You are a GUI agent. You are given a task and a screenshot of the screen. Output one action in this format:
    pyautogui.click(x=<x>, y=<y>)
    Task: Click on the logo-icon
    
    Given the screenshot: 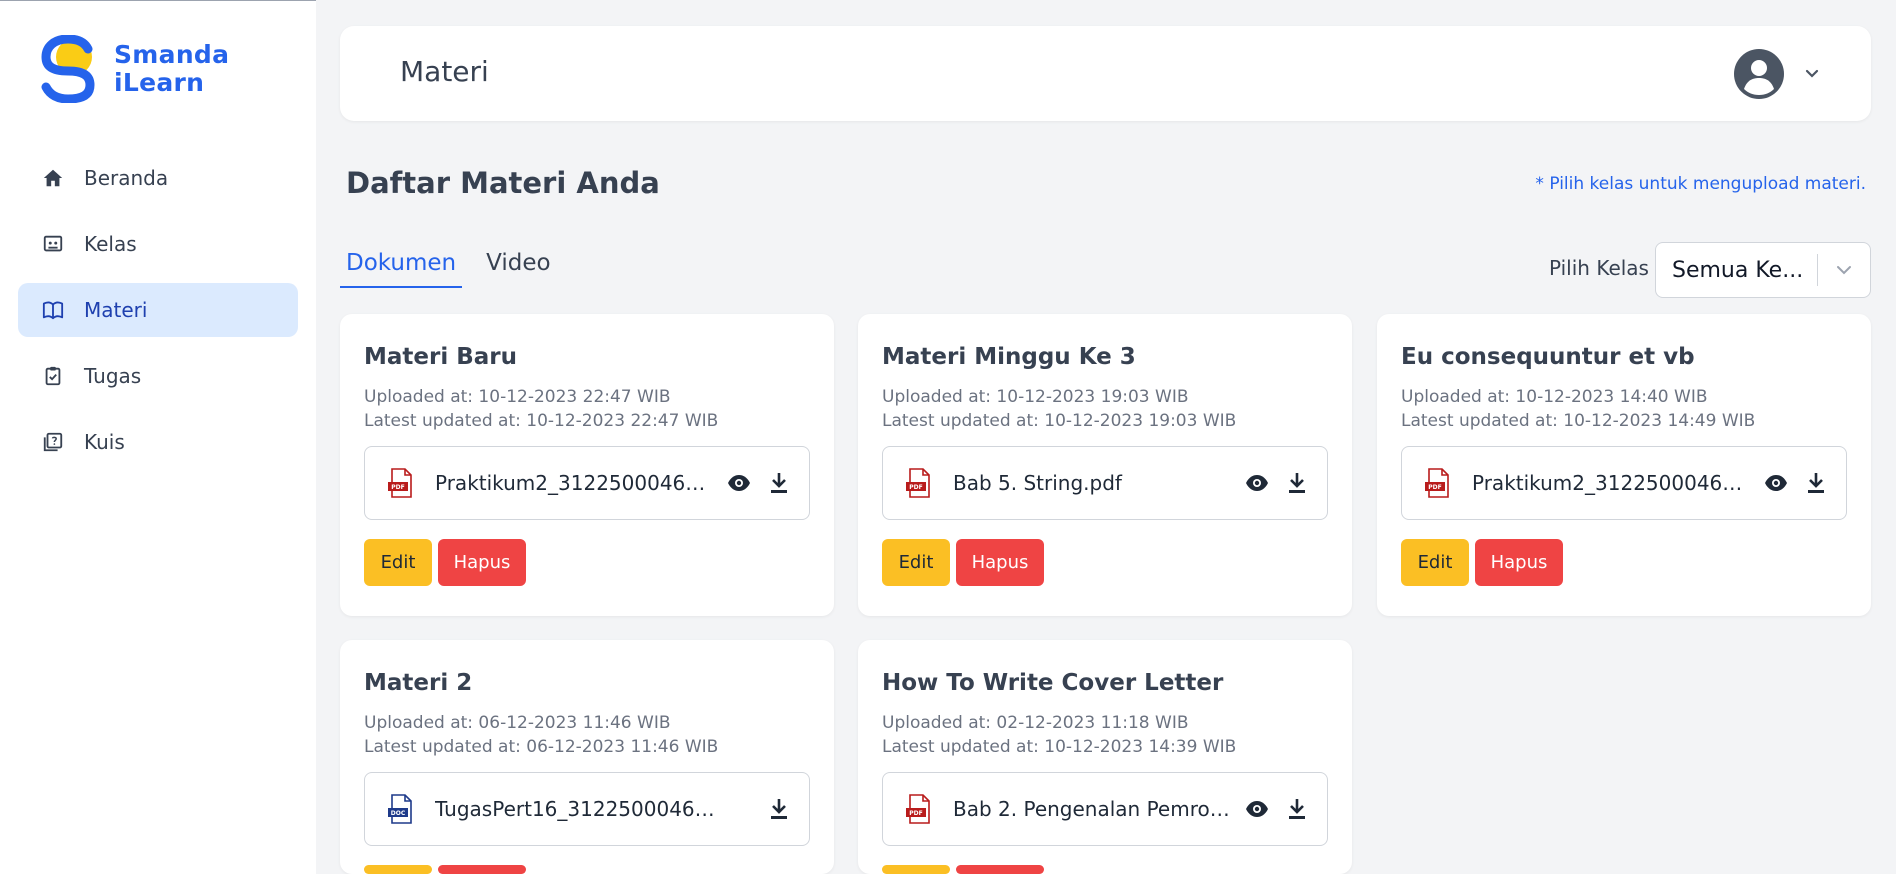 What is the action you would take?
    pyautogui.click(x=68, y=69)
    